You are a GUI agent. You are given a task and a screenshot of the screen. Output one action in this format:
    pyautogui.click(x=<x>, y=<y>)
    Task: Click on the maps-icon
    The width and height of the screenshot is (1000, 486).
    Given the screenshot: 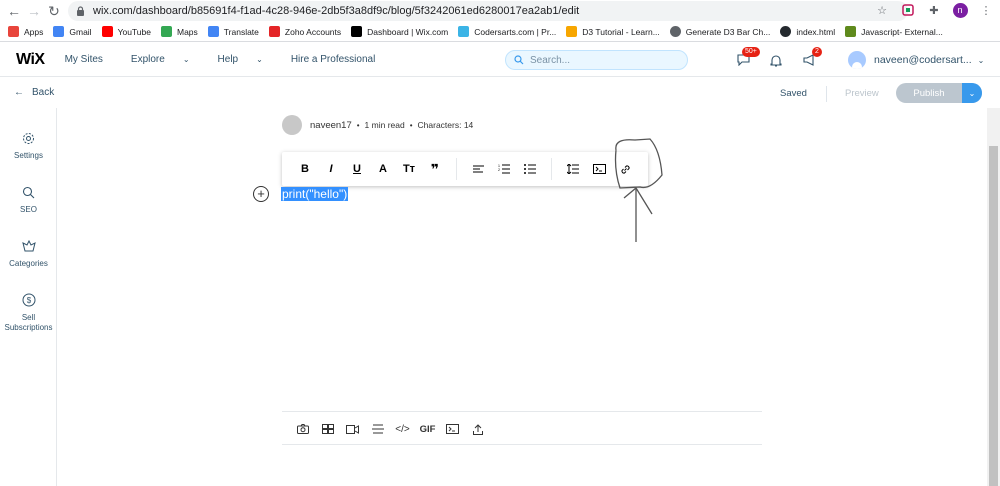 What is the action you would take?
    pyautogui.click(x=166, y=31)
    